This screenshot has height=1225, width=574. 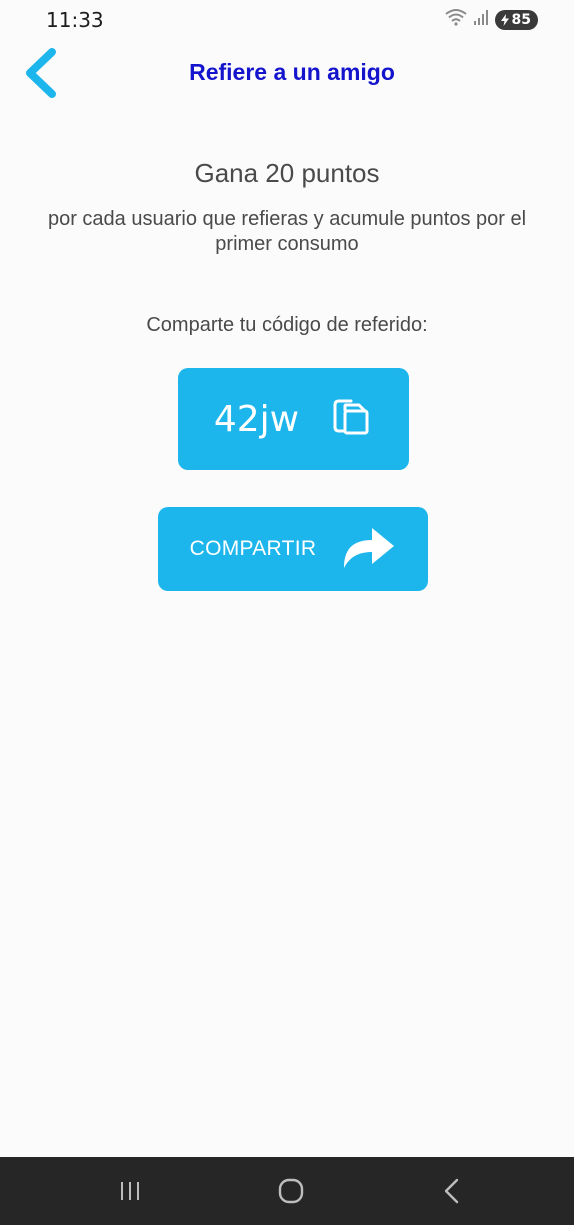 I want to click on status-time: 11:33, so click(x=75, y=20).